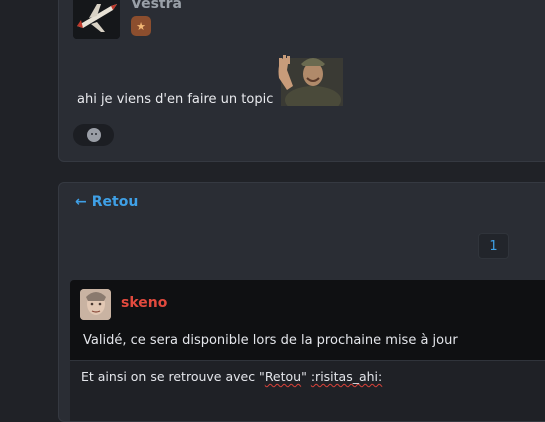 The height and width of the screenshot is (422, 545). I want to click on back-link: ← Retou, so click(106, 202).